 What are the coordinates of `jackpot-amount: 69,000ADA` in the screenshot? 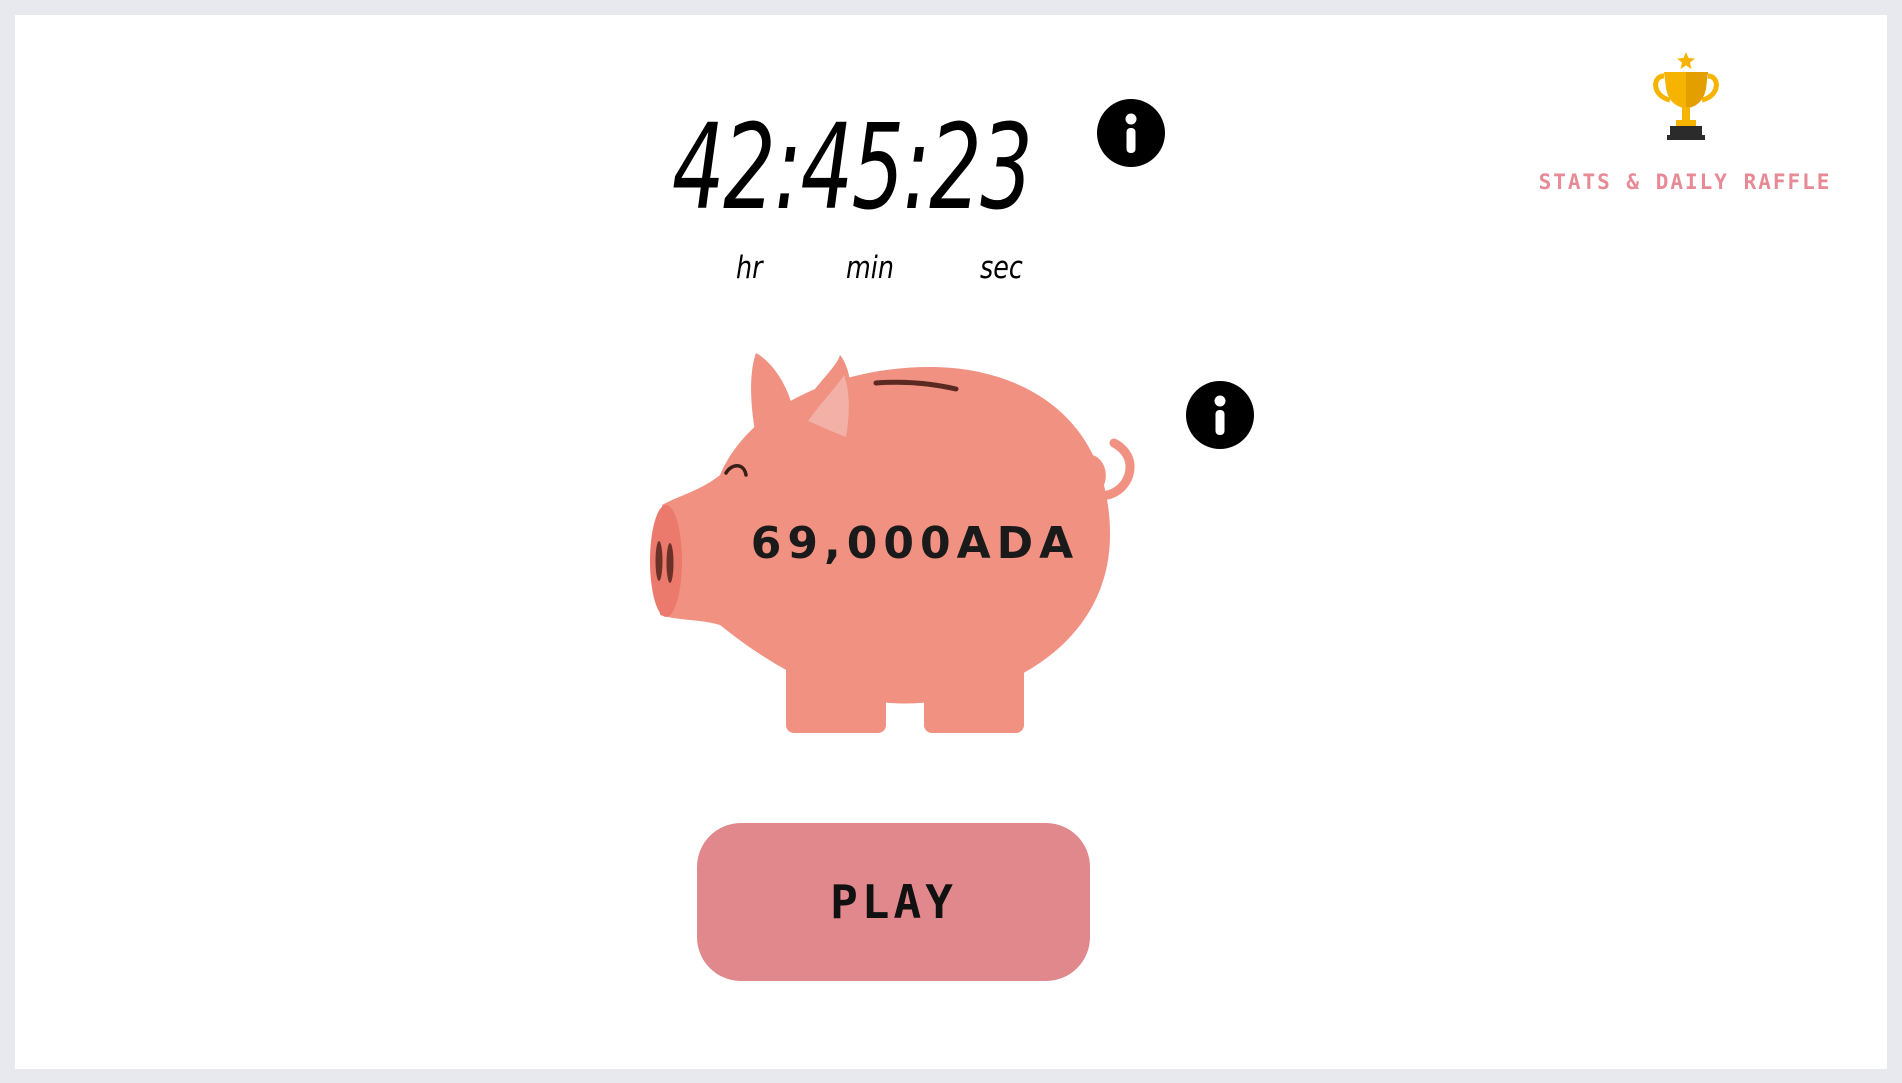 It's located at (915, 543).